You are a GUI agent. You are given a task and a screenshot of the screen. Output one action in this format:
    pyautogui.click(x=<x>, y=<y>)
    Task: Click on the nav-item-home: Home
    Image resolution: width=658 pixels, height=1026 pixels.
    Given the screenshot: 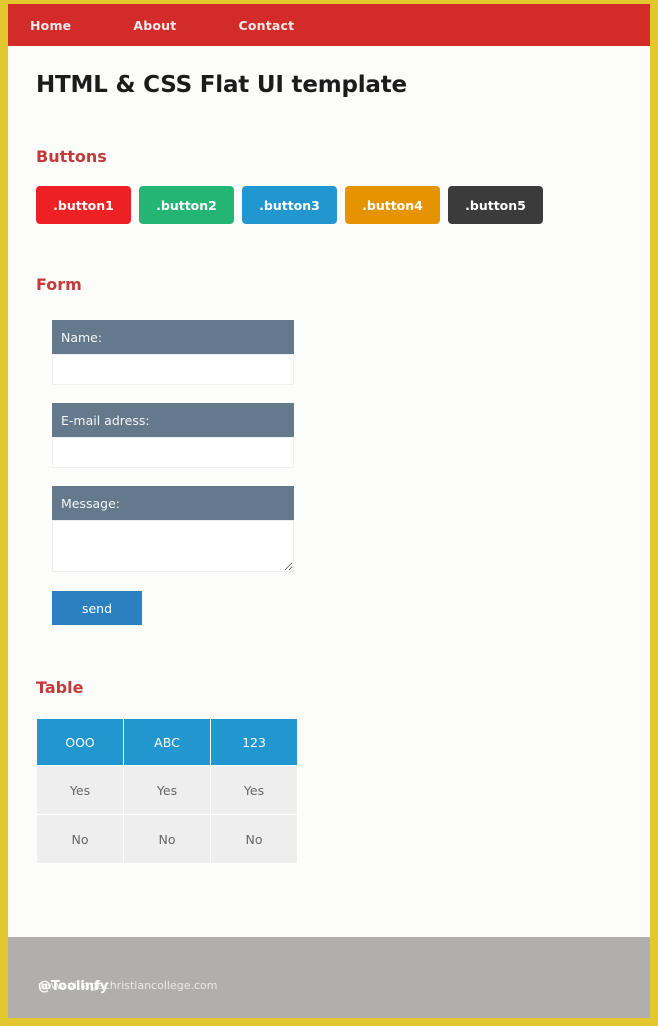 What is the action you would take?
    pyautogui.click(x=50, y=25)
    